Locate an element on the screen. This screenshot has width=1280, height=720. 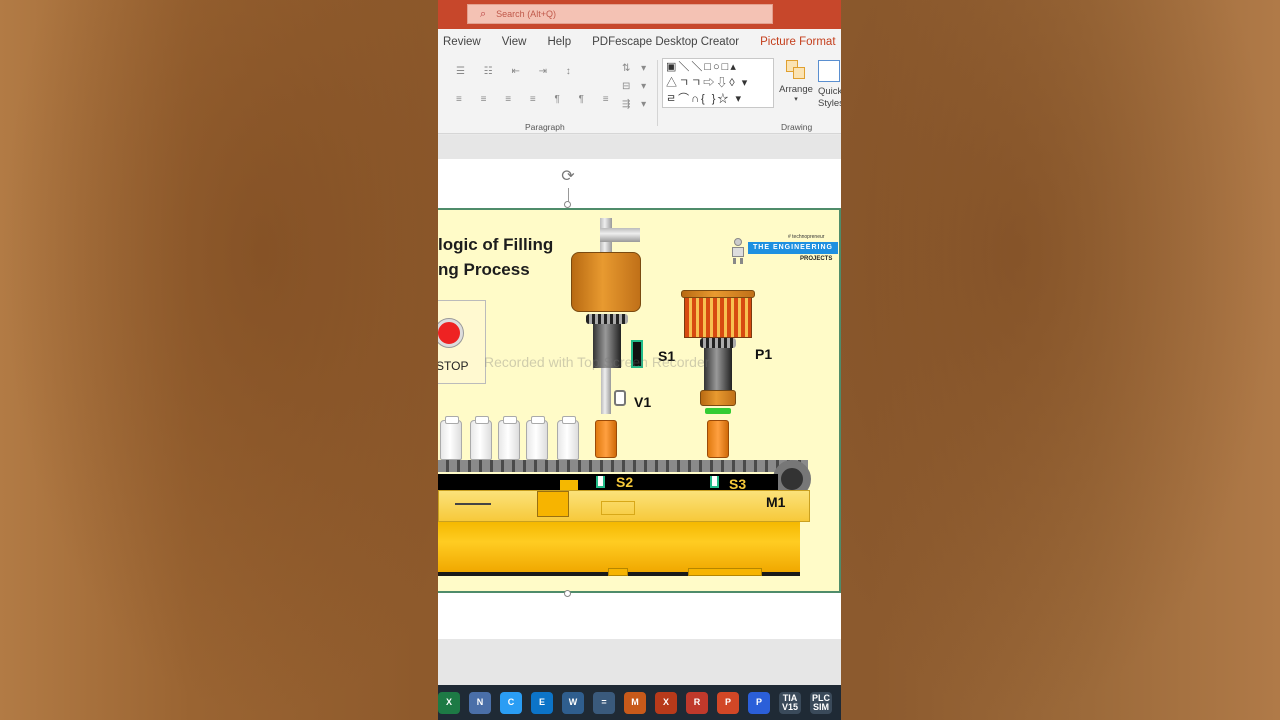
label-m1: M1 is located at coordinates (776, 502).